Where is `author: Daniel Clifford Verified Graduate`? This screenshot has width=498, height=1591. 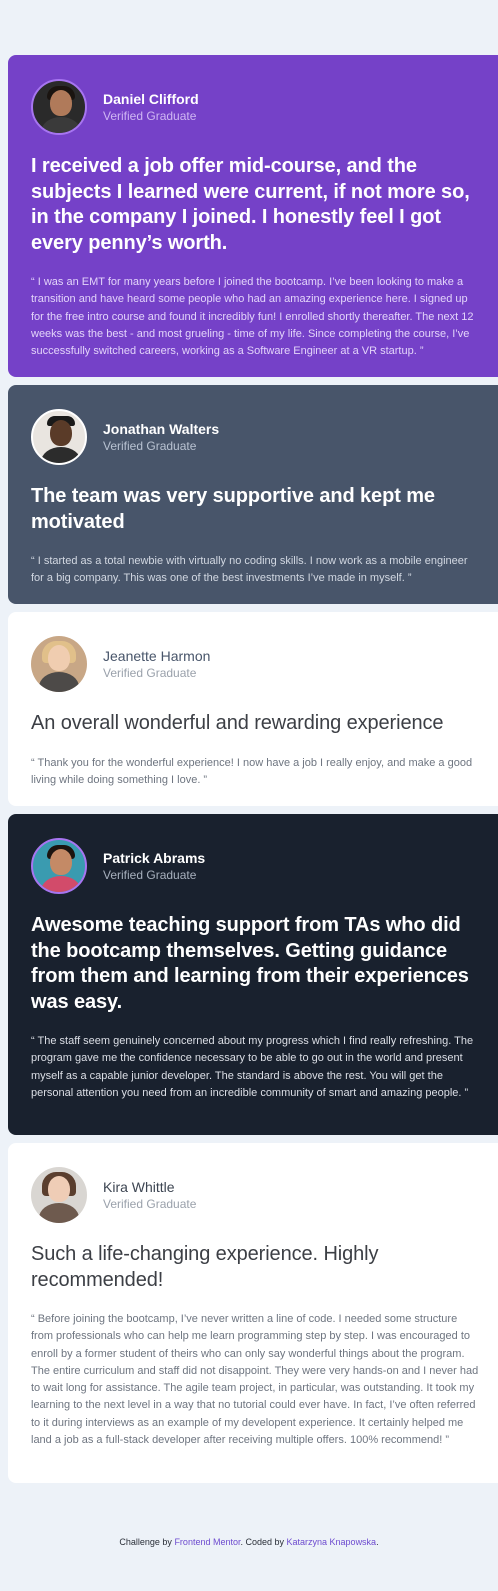
author: Daniel Clifford Verified Graduate is located at coordinates (256, 107).